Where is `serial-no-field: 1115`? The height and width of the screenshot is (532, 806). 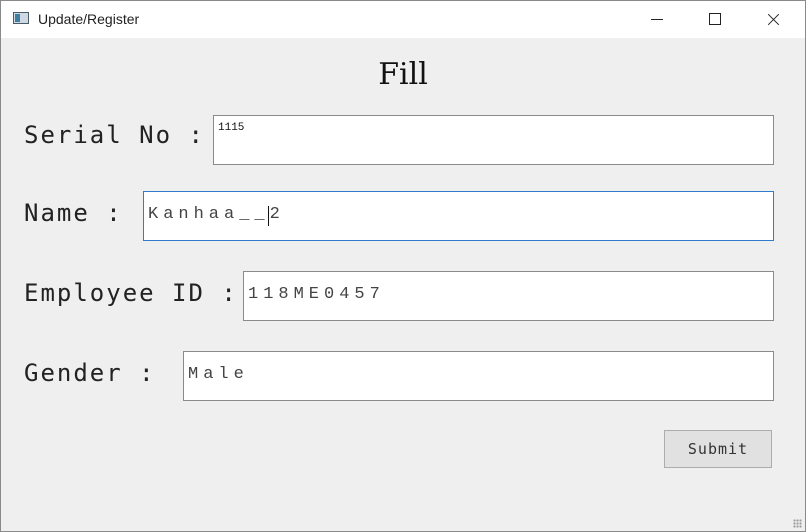 serial-no-field: 1115 is located at coordinates (493, 140).